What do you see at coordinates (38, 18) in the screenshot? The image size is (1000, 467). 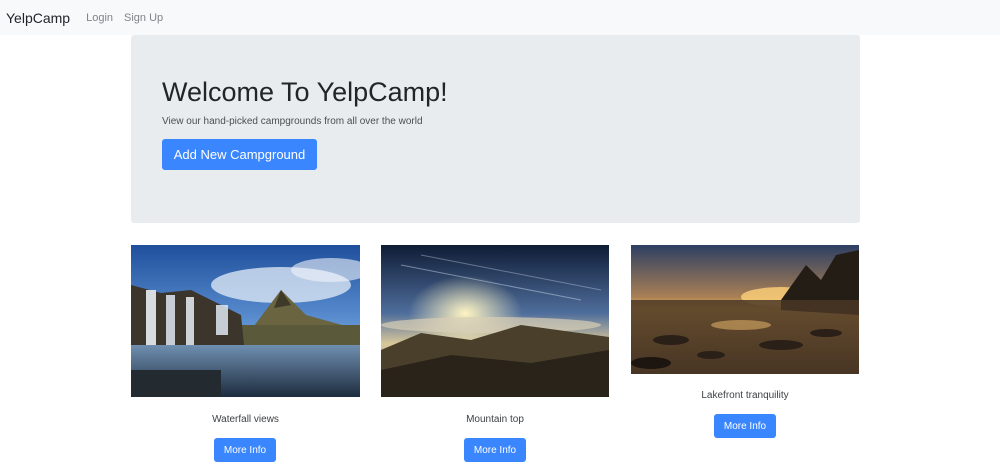 I see `brand-link: YelpCamp` at bounding box center [38, 18].